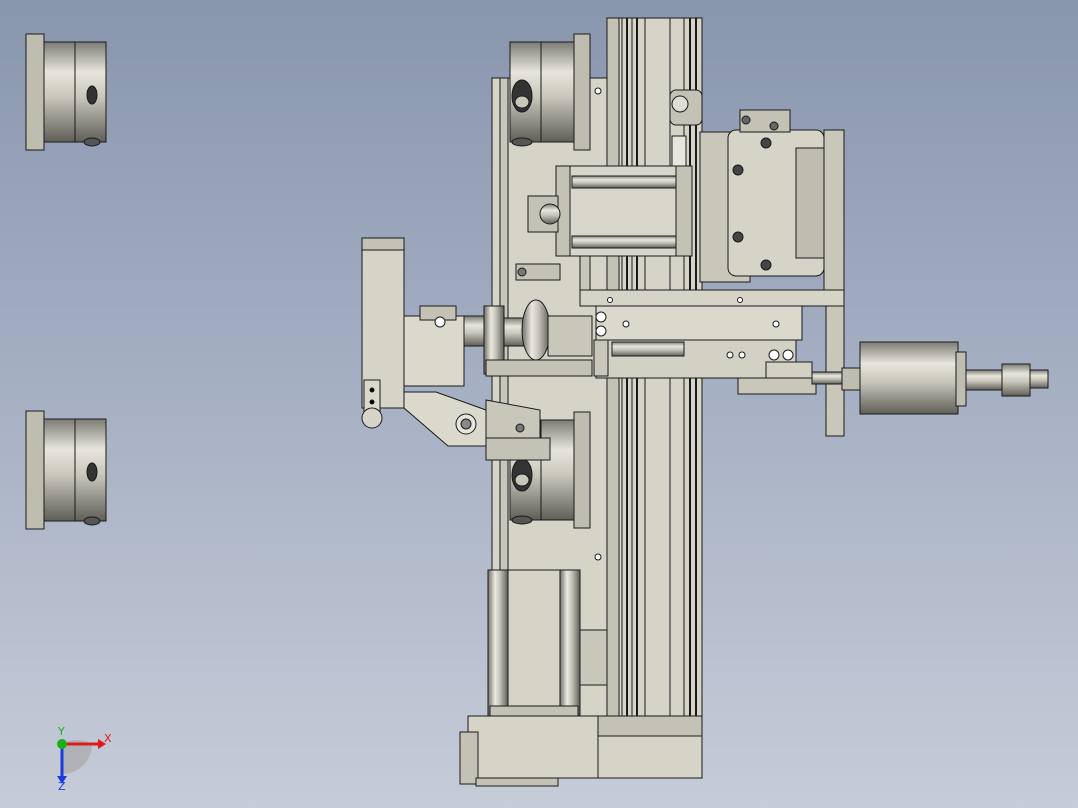 This screenshot has height=808, width=1078. I want to click on y-axis-label: Y, so click(61, 732).